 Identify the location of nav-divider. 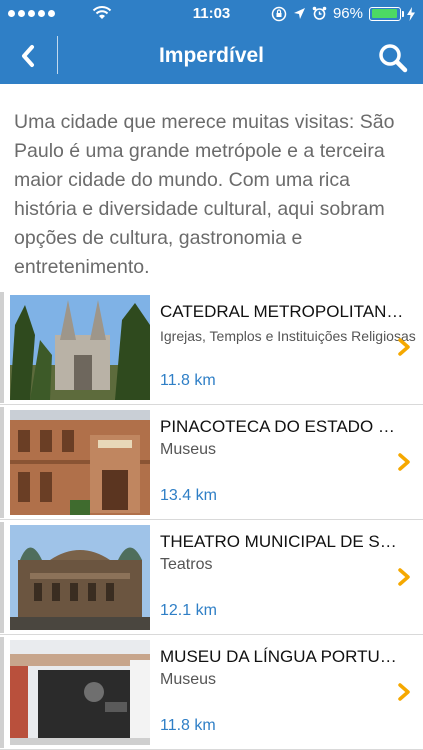
(57, 55).